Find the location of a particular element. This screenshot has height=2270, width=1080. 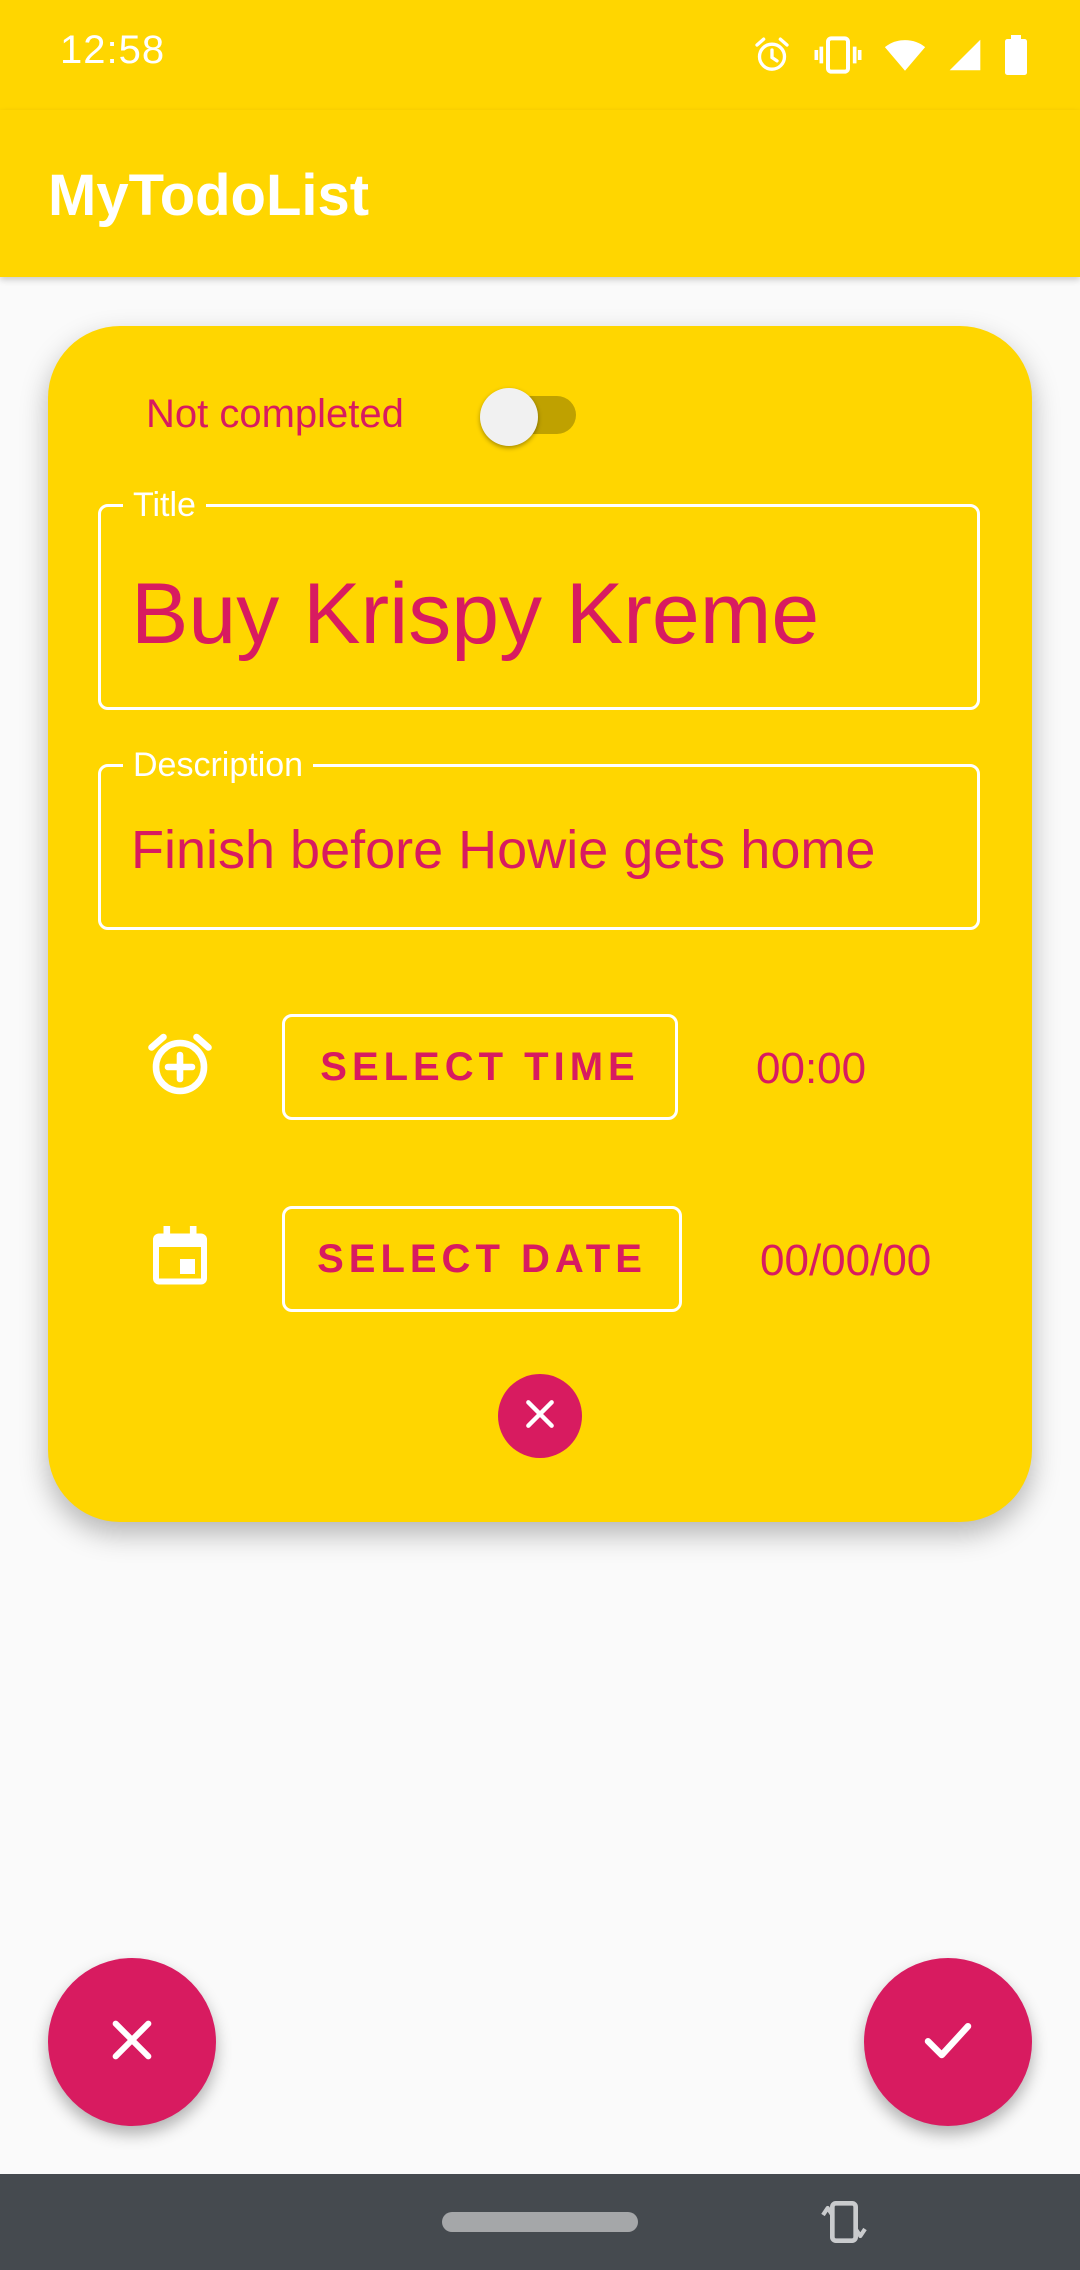

status-icons is located at coordinates (890, 55).